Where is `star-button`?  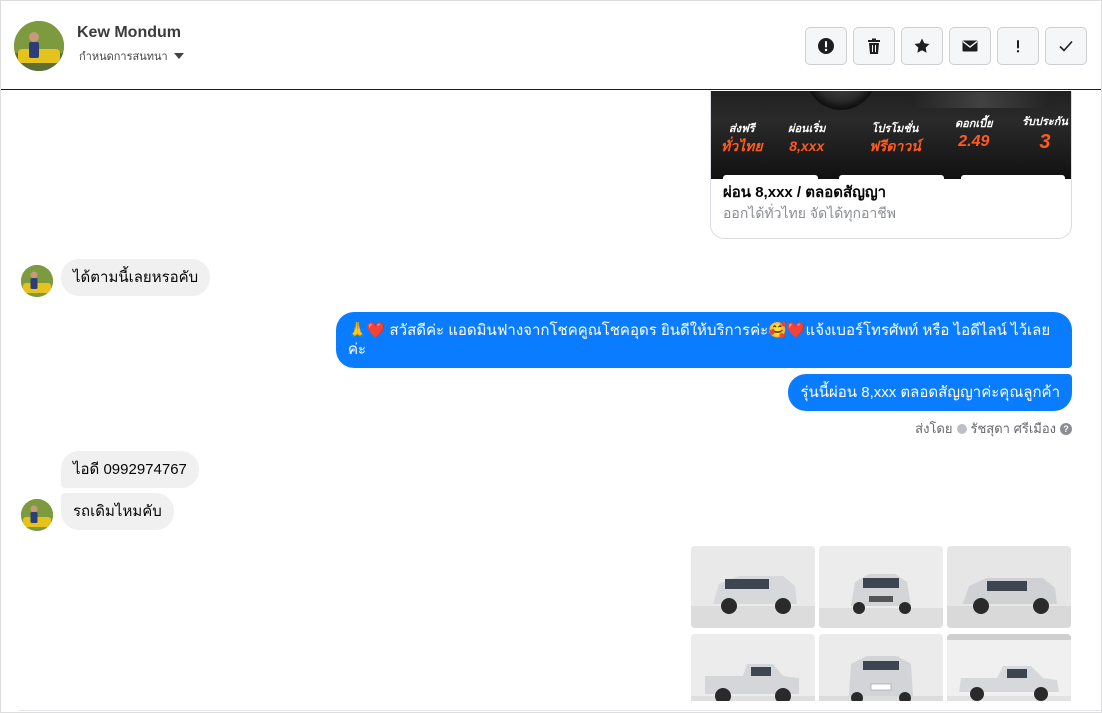
star-button is located at coordinates (922, 46).